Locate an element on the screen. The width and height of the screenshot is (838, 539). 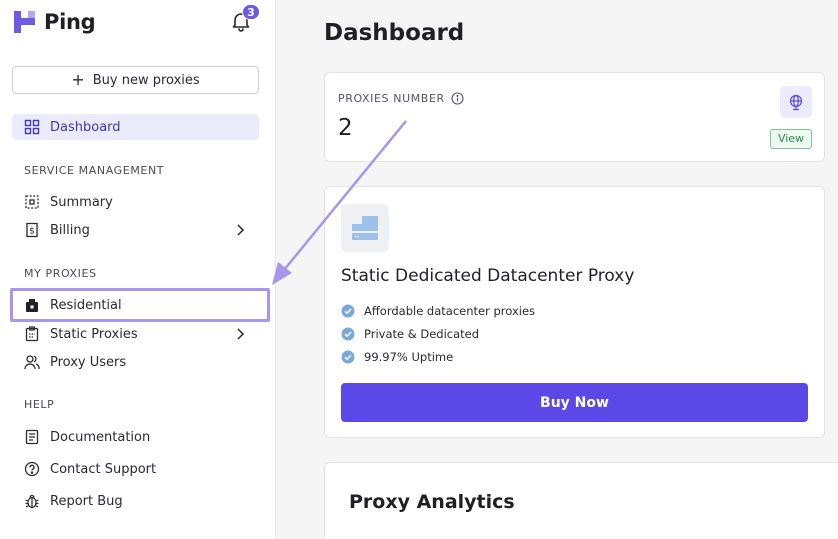
sidebar-item-report-bug: Report Bug is located at coordinates (135, 501).